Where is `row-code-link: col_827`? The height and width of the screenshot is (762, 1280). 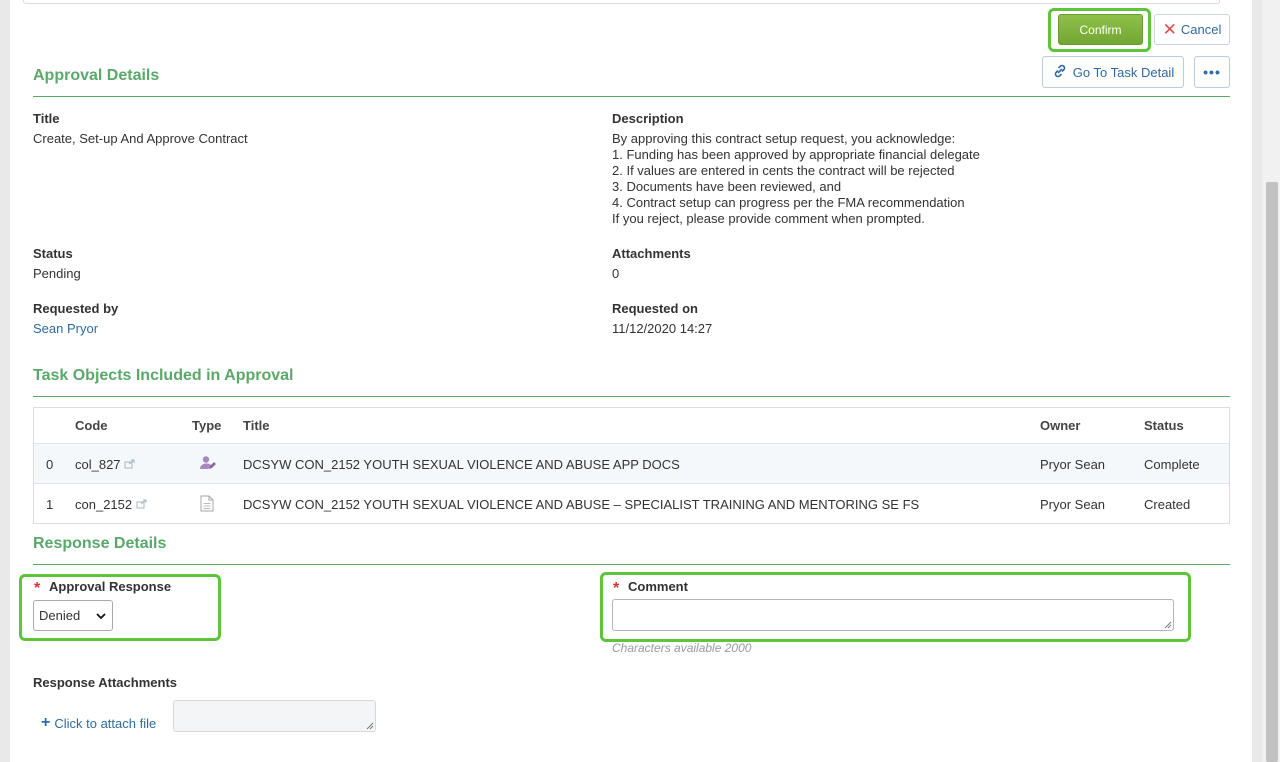 row-code-link: col_827 is located at coordinates (105, 464).